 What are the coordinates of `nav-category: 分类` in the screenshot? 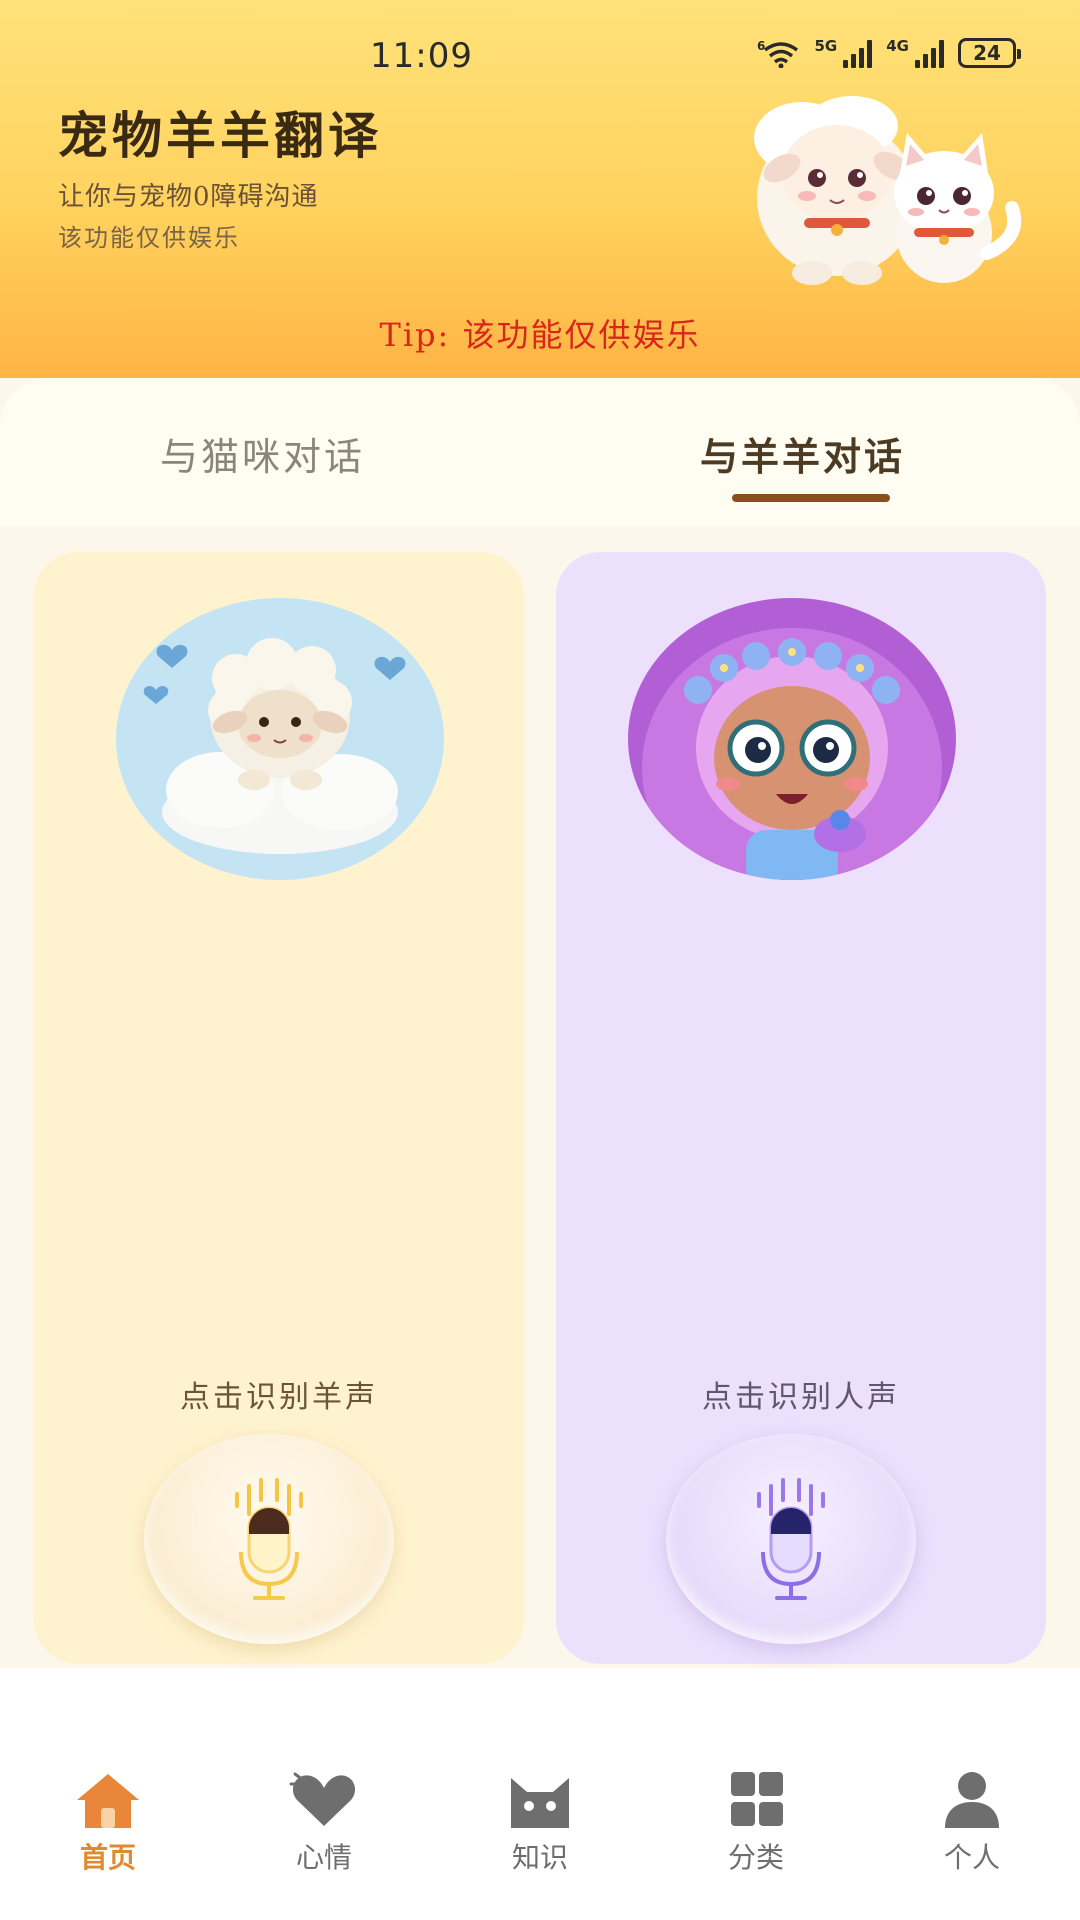 It's located at (756, 1823).